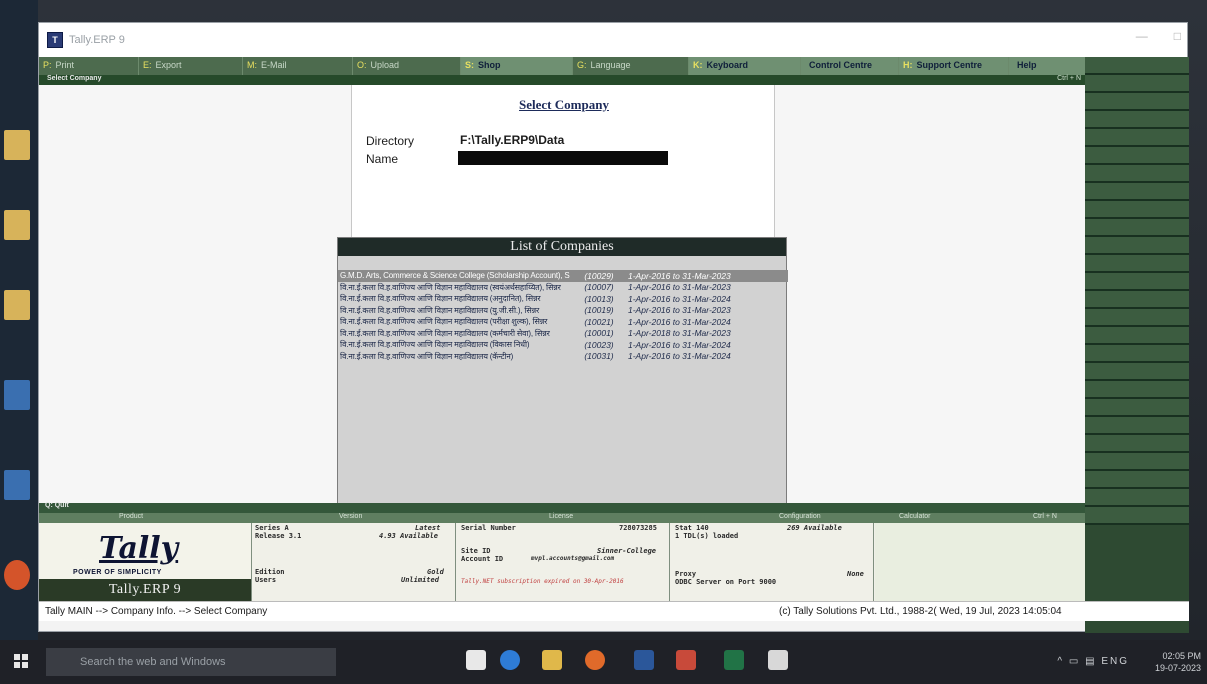 The image size is (1207, 684). I want to click on proxy-label: Proxy, so click(686, 574).